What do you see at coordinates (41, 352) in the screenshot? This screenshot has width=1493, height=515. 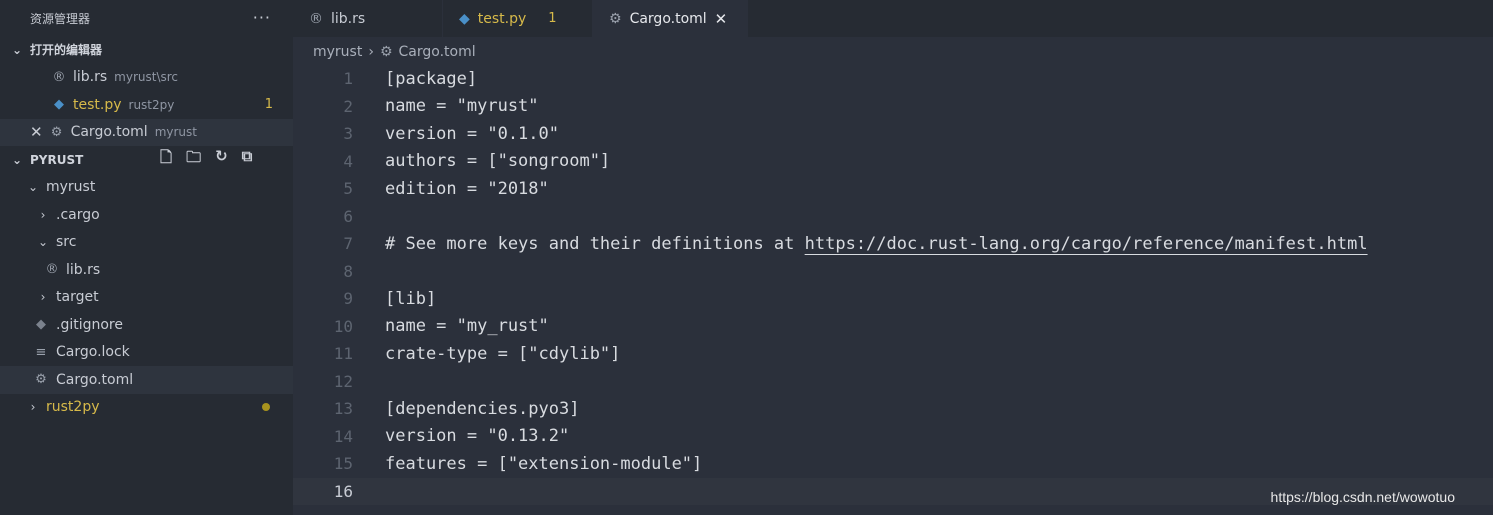 I see `lines-icon: ≡` at bounding box center [41, 352].